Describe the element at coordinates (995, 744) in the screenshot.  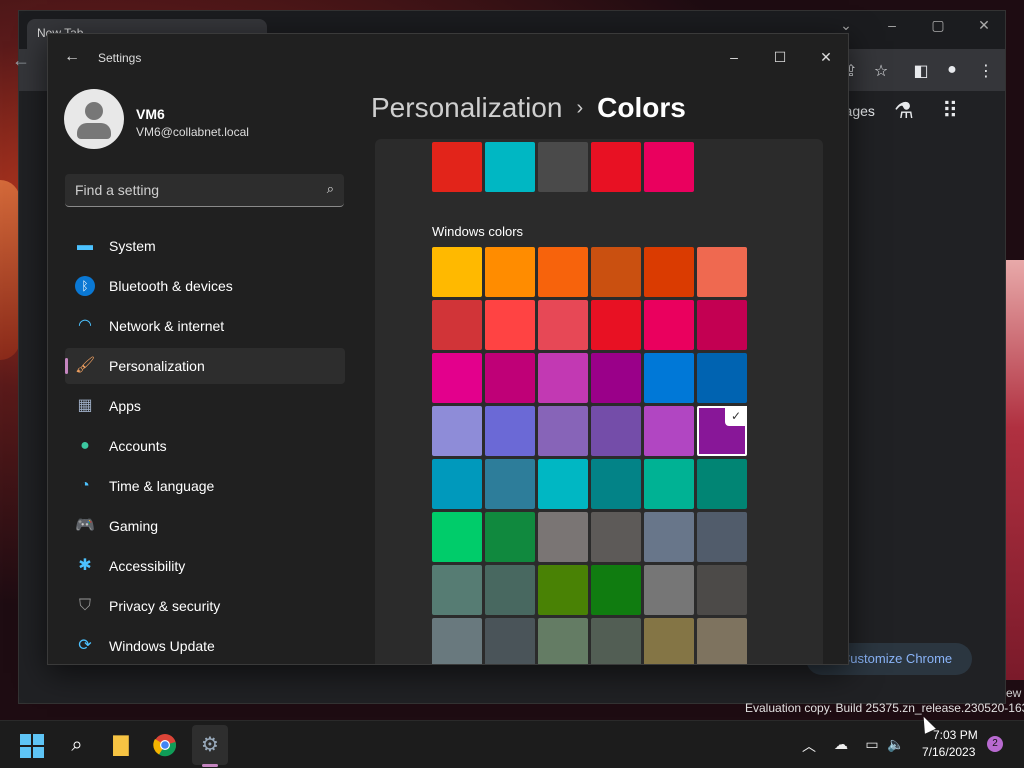
I see `notification-badge: 2` at that location.